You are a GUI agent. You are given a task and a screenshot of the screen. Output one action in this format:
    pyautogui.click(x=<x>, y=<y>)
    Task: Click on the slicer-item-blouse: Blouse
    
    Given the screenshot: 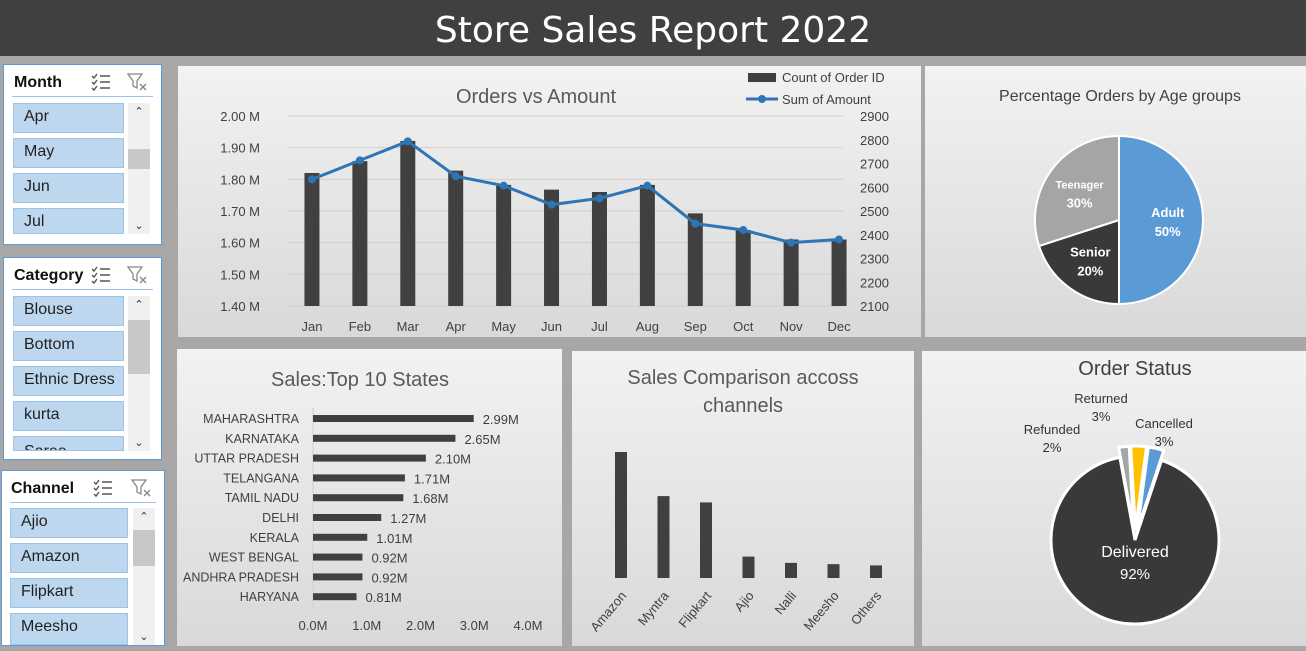 What is the action you would take?
    pyautogui.click(x=68, y=311)
    